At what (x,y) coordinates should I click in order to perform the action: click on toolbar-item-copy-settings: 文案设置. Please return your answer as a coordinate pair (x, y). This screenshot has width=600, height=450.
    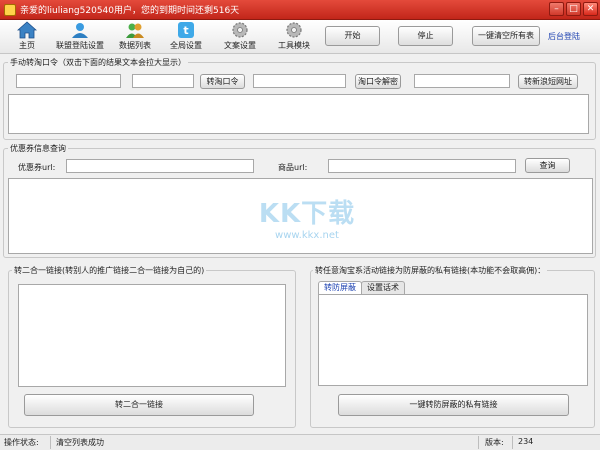
    Looking at the image, I should click on (240, 37).